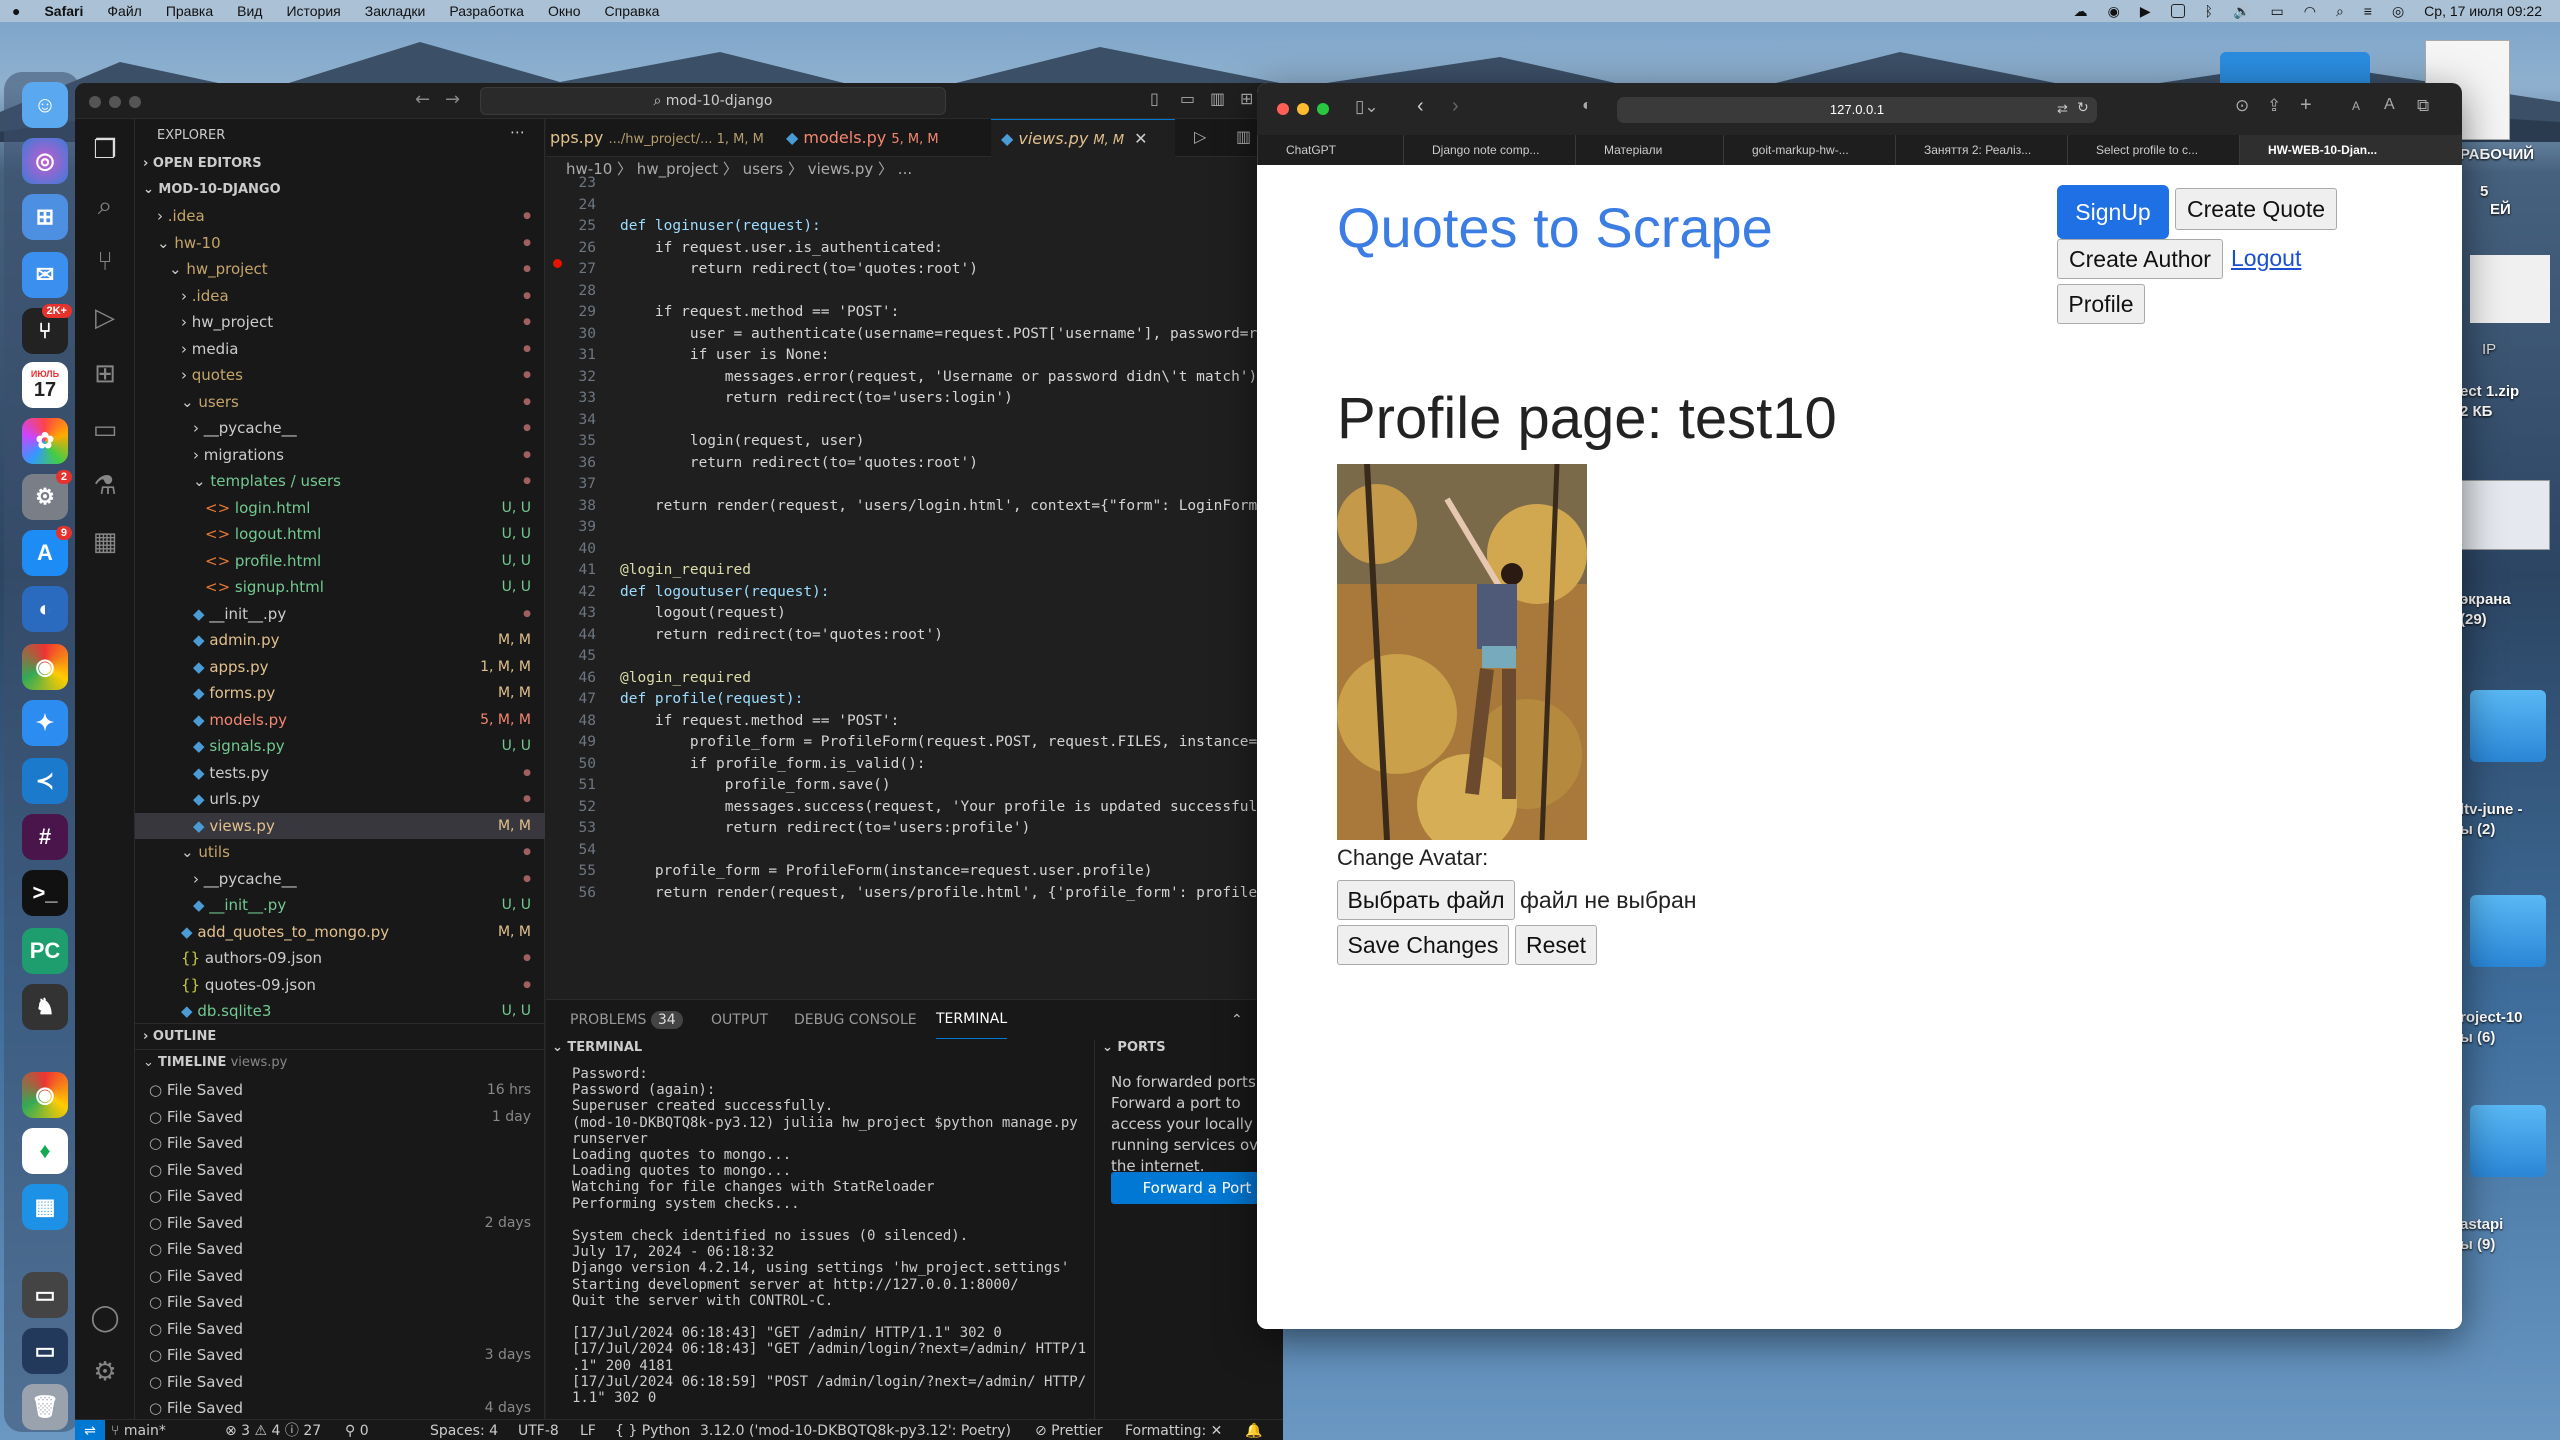  Describe the element at coordinates (45, 781) in the screenshot. I see `vscode-icon: ≺` at that location.